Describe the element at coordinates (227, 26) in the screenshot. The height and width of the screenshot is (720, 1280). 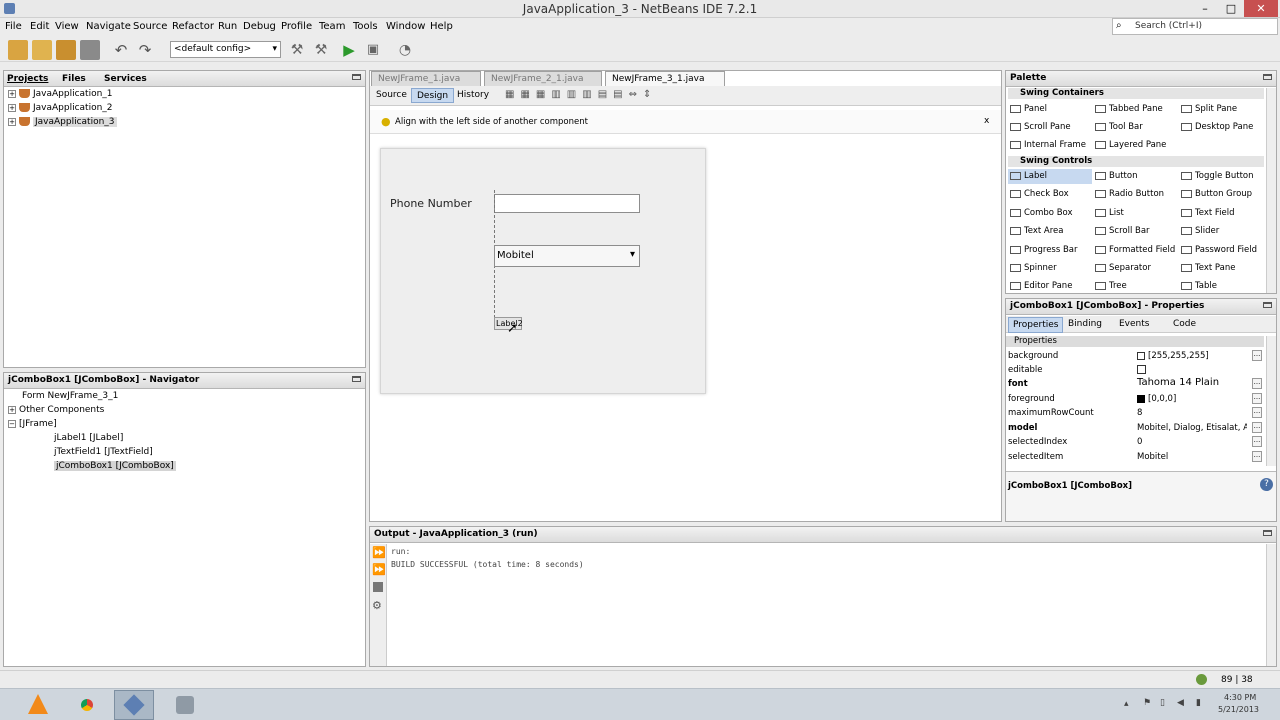
I see `menu-run: Run` at that location.